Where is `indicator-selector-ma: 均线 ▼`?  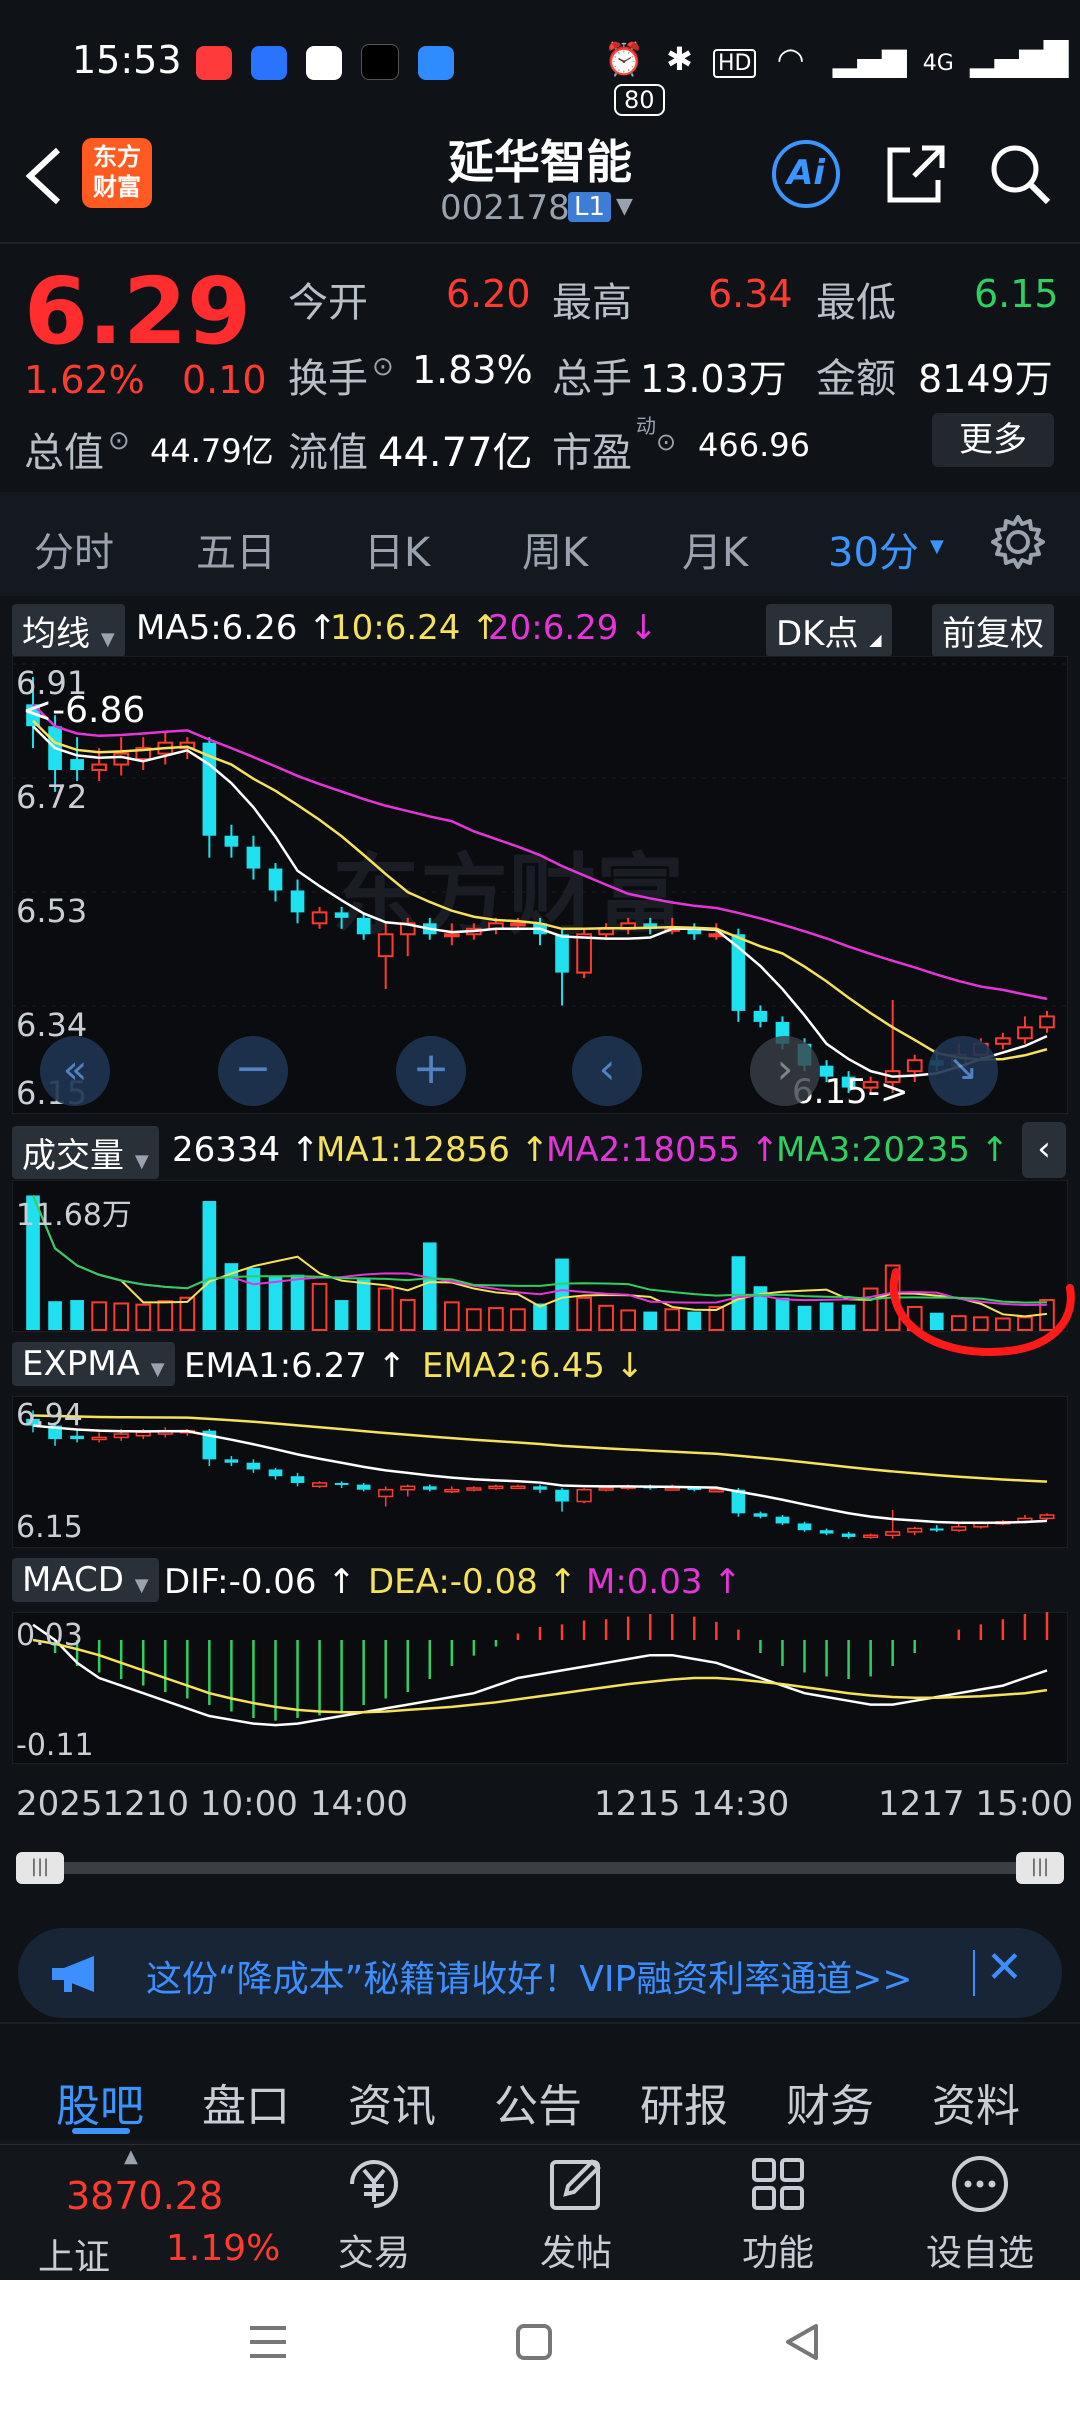
indicator-selector-ma: 均线 ▼ is located at coordinates (68, 630).